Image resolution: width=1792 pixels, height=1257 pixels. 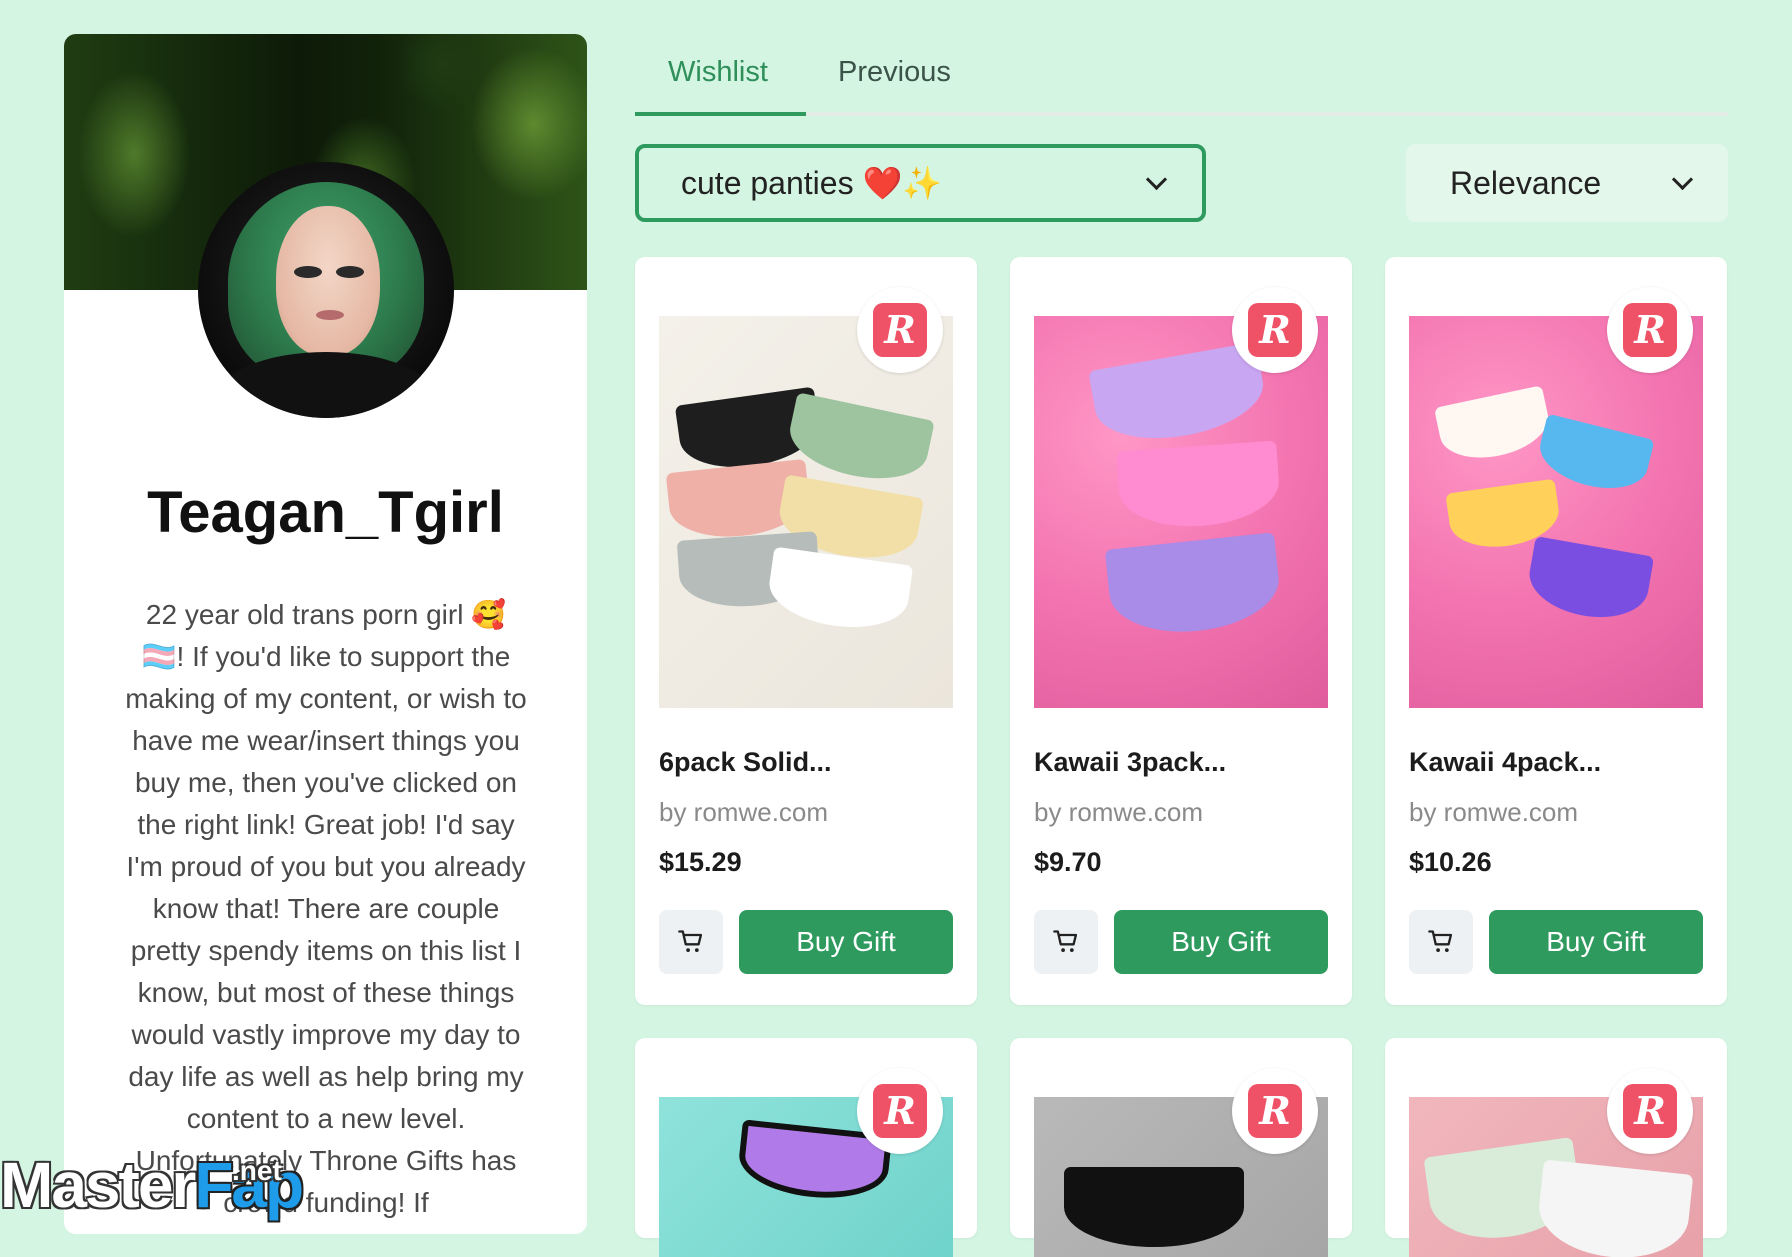 What do you see at coordinates (812, 183) in the screenshot?
I see `wishlist-category-value: cute panties ❤️✨` at bounding box center [812, 183].